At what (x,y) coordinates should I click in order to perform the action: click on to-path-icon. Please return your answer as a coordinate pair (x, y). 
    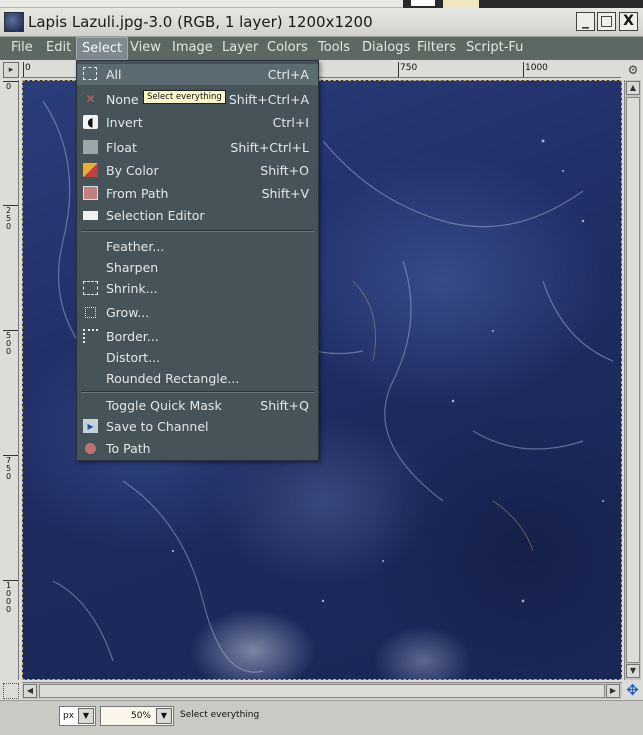
    Looking at the image, I should click on (90, 448).